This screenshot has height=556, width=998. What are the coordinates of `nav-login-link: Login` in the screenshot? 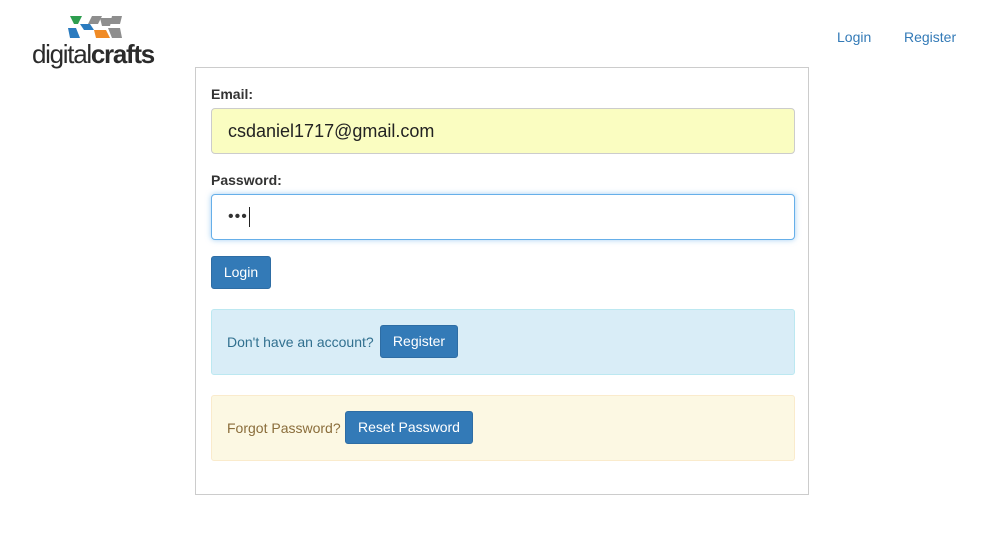 It's located at (854, 37).